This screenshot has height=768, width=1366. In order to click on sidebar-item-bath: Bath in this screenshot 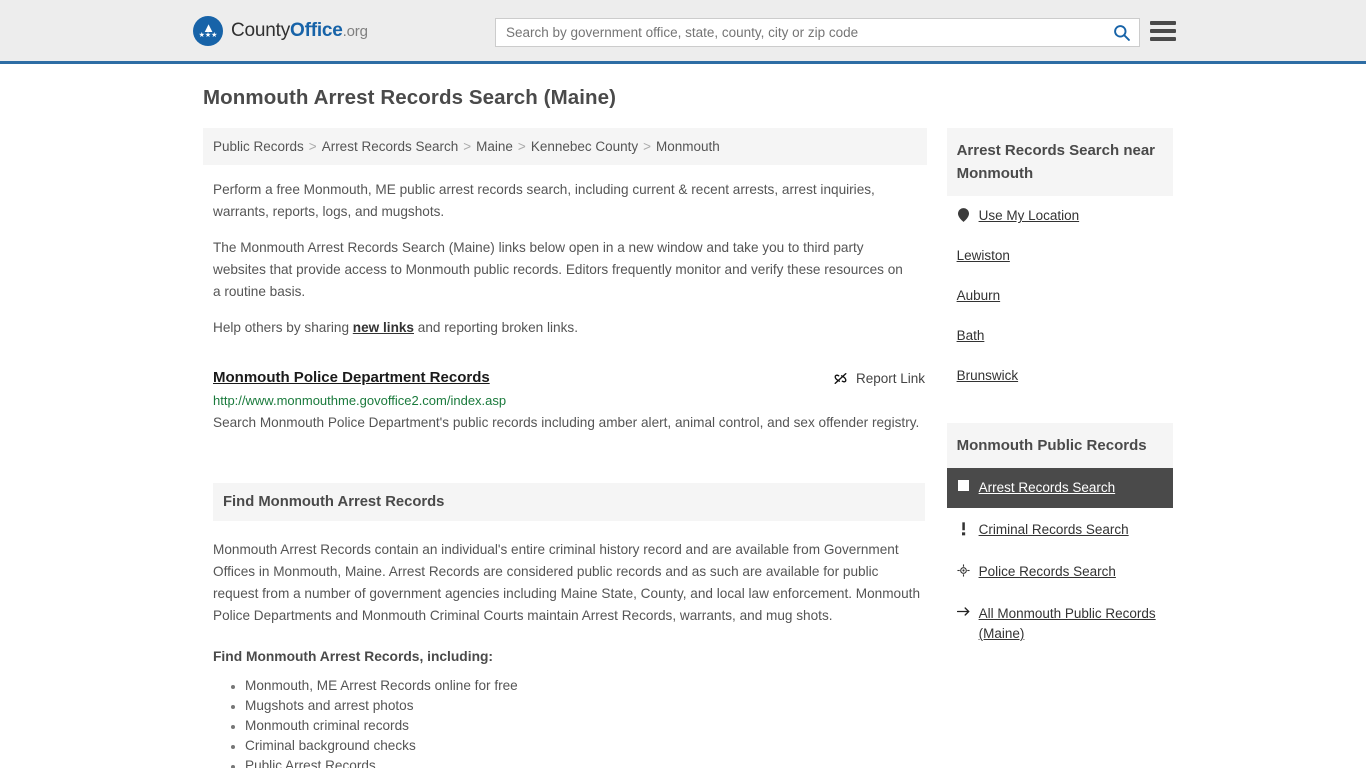, I will do `click(1060, 336)`.